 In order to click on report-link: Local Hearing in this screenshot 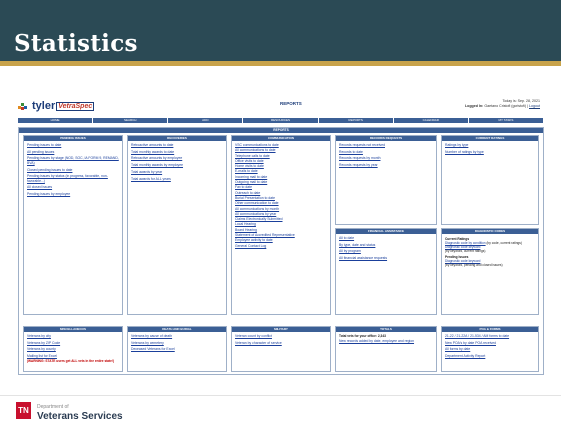, I will do `click(281, 224)`.